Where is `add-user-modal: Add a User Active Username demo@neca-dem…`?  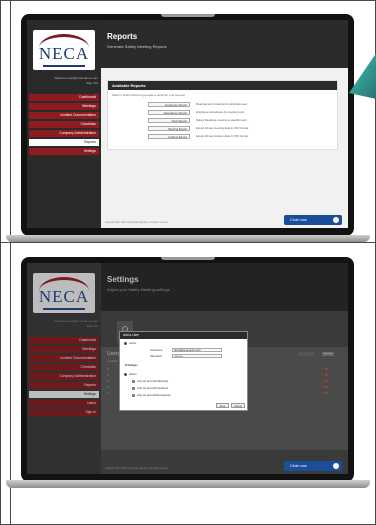
add-user-modal: Add a User Active Username demo@neca-dem… is located at coordinates (183, 371).